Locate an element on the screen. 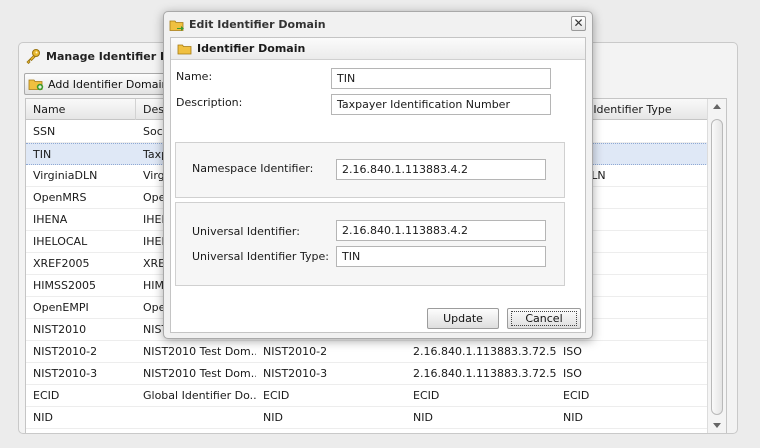  cell-name: NID is located at coordinates (43, 417).